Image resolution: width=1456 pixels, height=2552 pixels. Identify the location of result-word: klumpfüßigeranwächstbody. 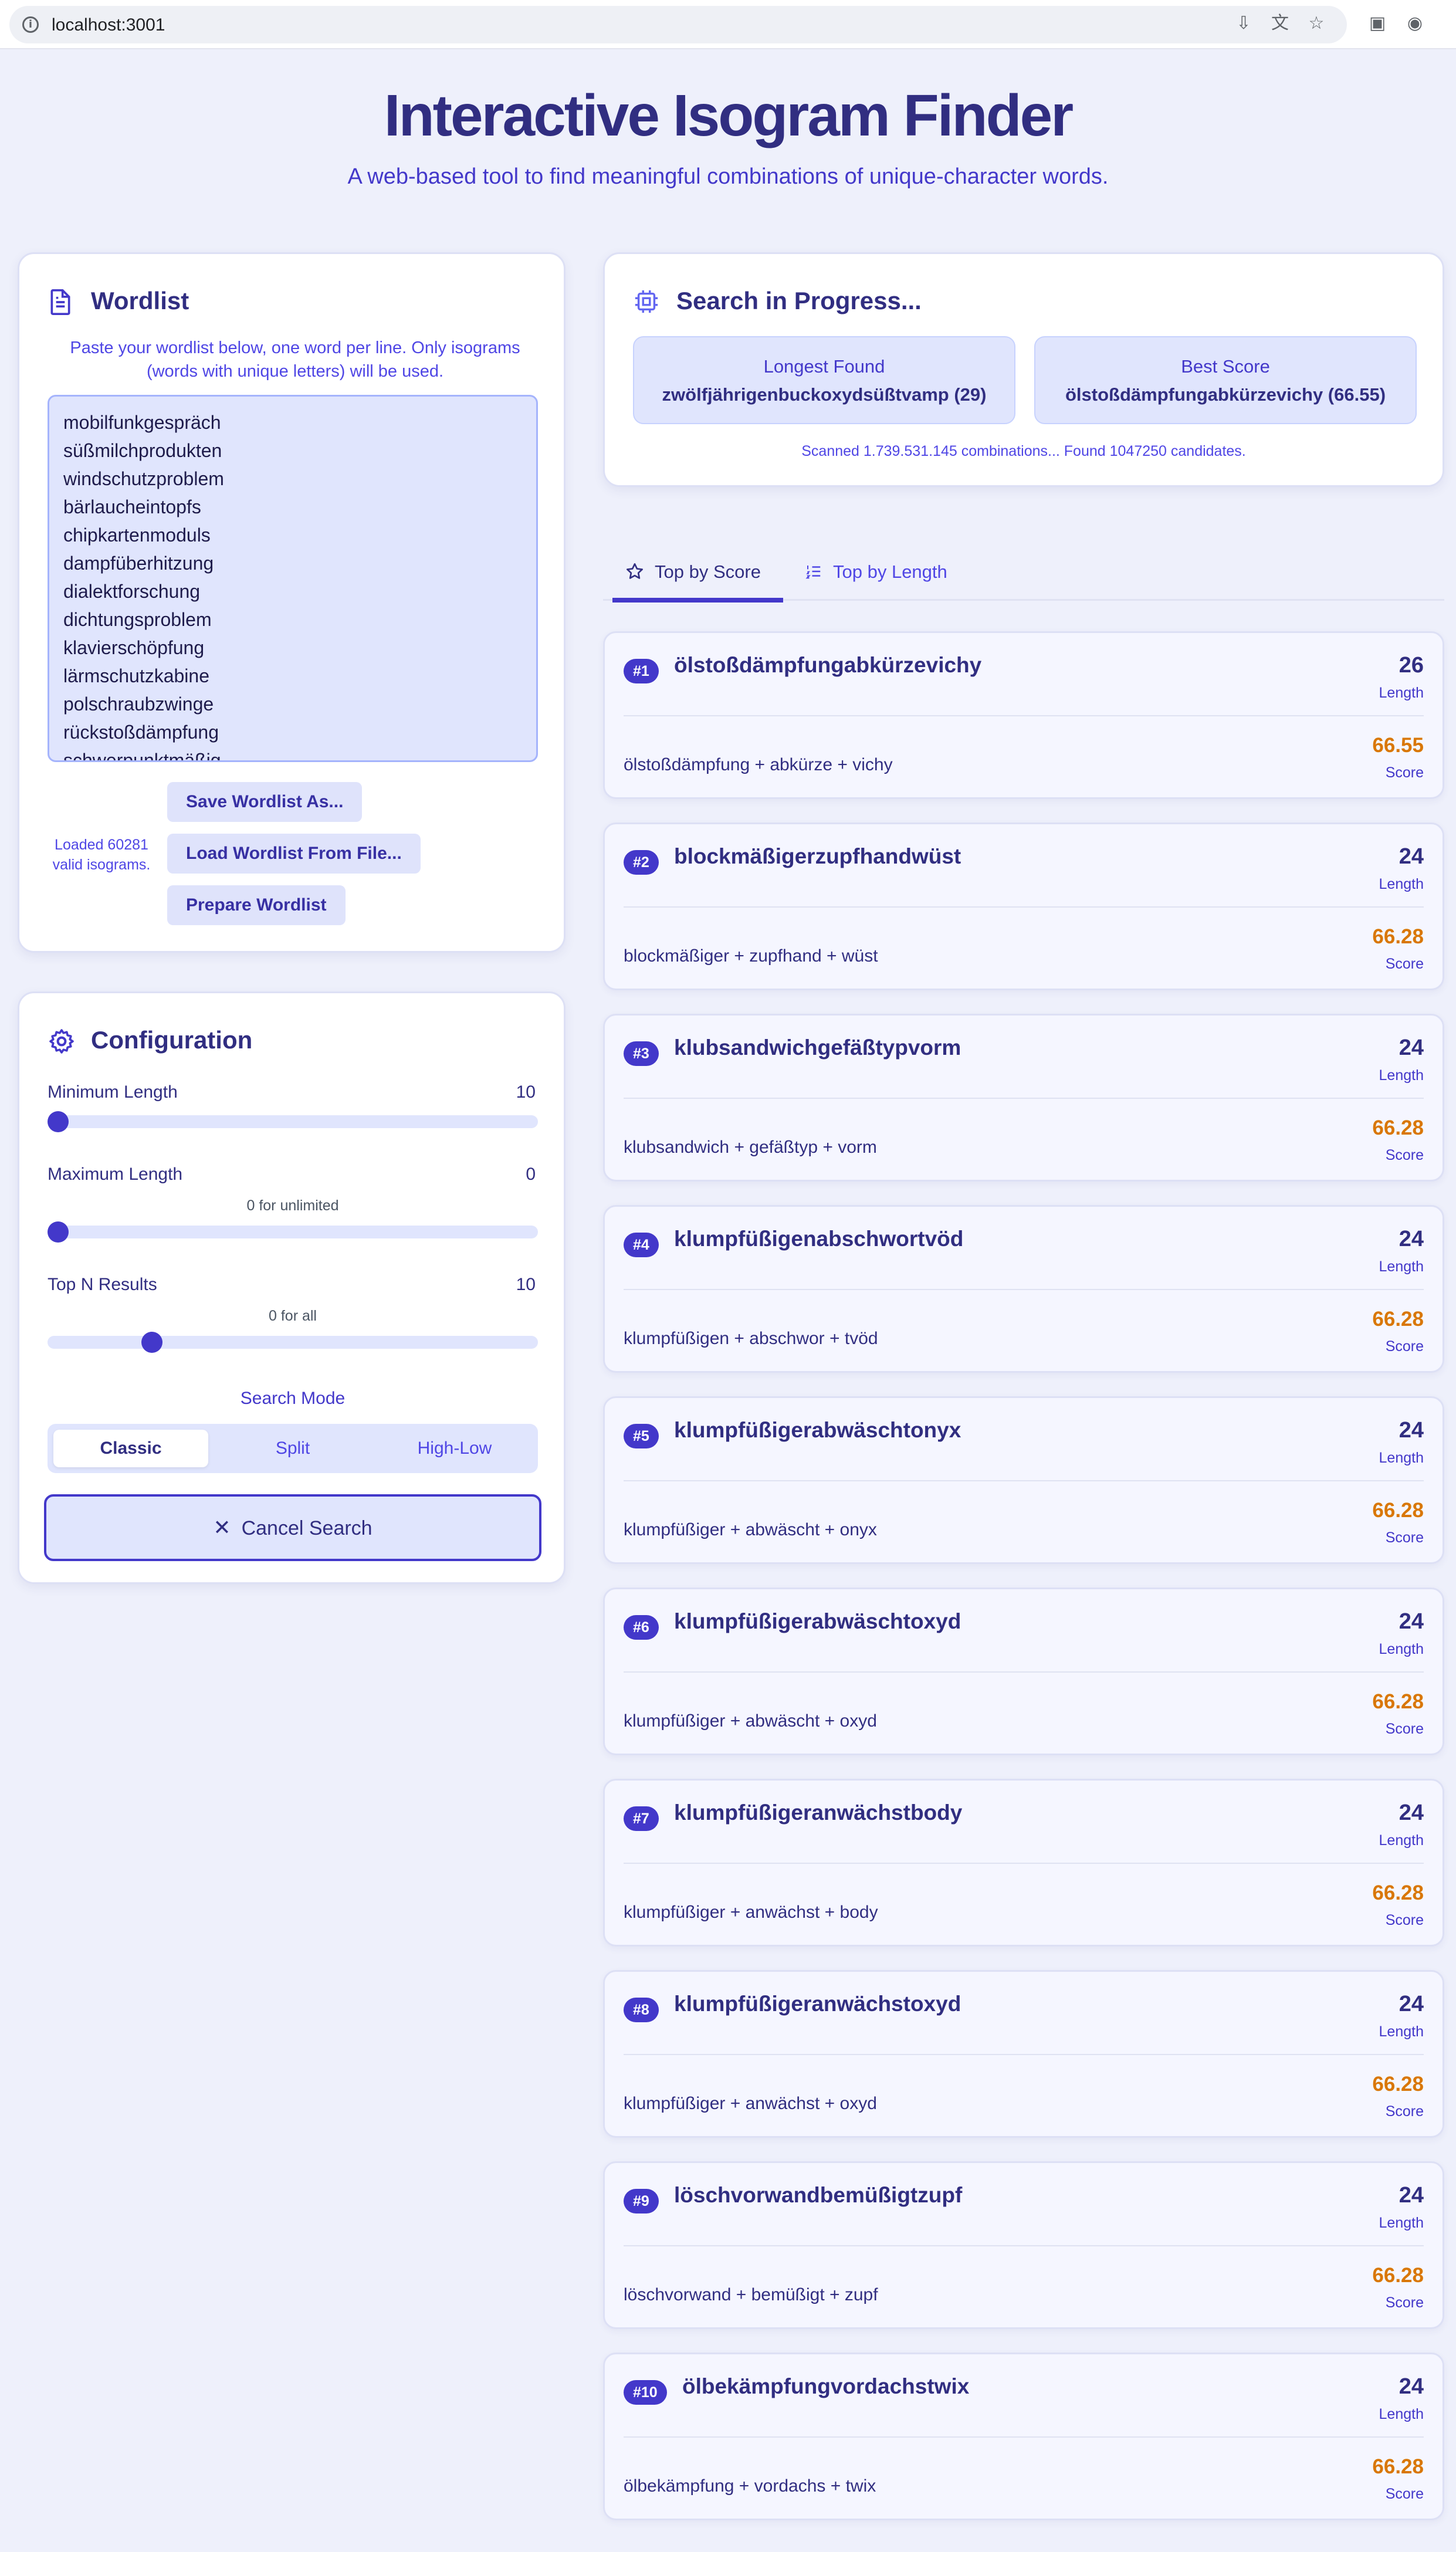
(818, 1812).